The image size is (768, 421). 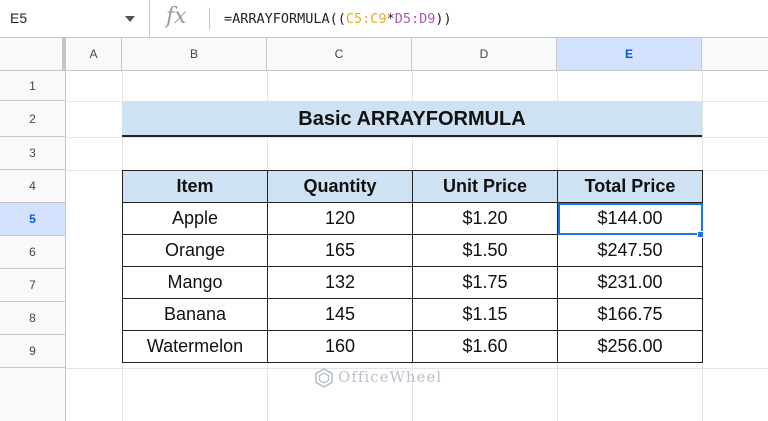 What do you see at coordinates (390, 377) in the screenshot?
I see `watermark-text: OfficeWheel` at bounding box center [390, 377].